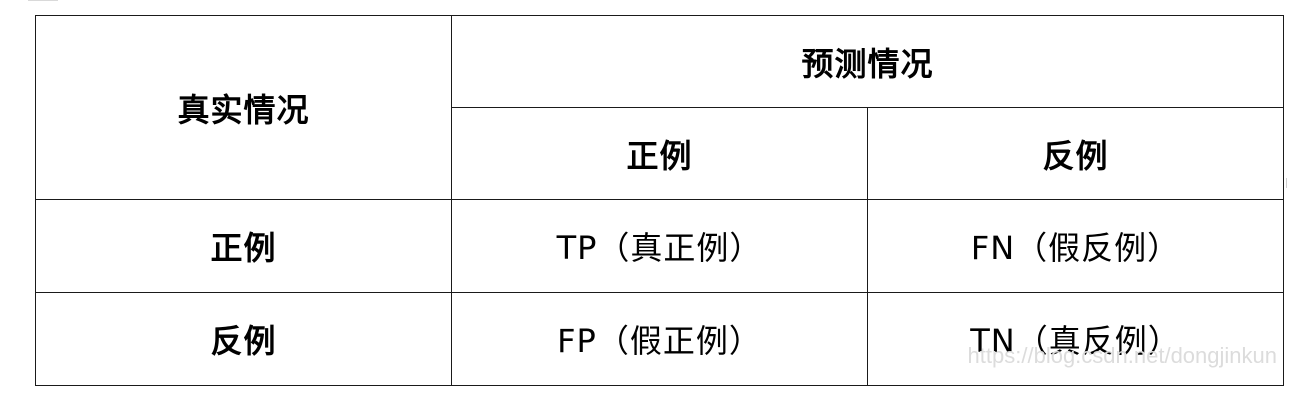 Image resolution: width=1313 pixels, height=403 pixels. I want to click on predicted-condition-header: 预测情况, so click(867, 61).